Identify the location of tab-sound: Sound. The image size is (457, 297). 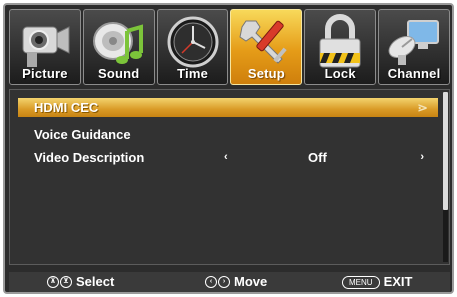
(118, 47).